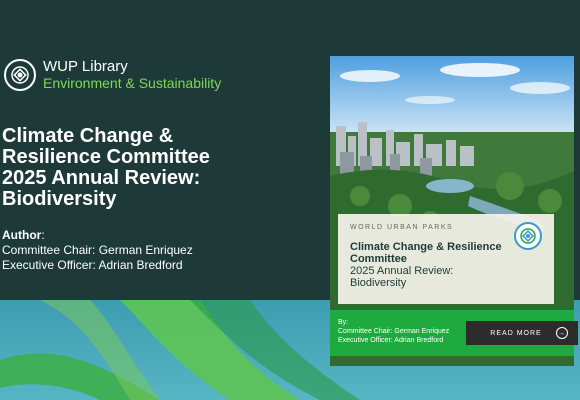 This screenshot has height=400, width=580. Describe the element at coordinates (402, 271) in the screenshot. I see `cover-subtitle-line: 2025 Annual Review:` at that location.